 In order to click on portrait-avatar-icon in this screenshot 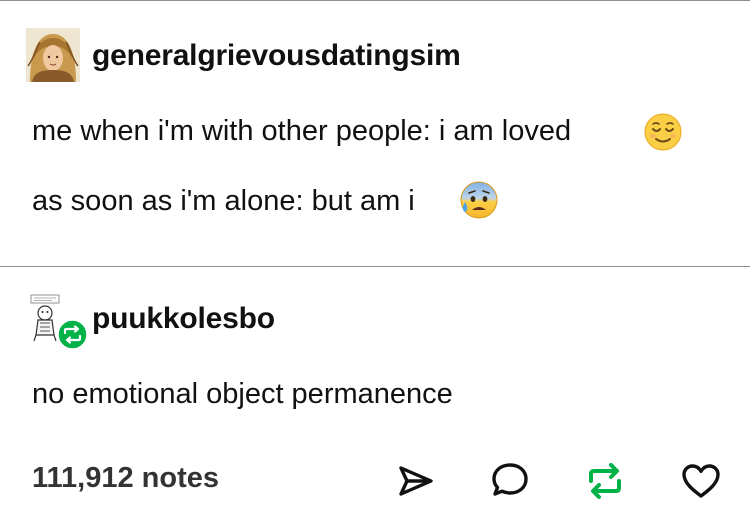, I will do `click(53, 55)`.